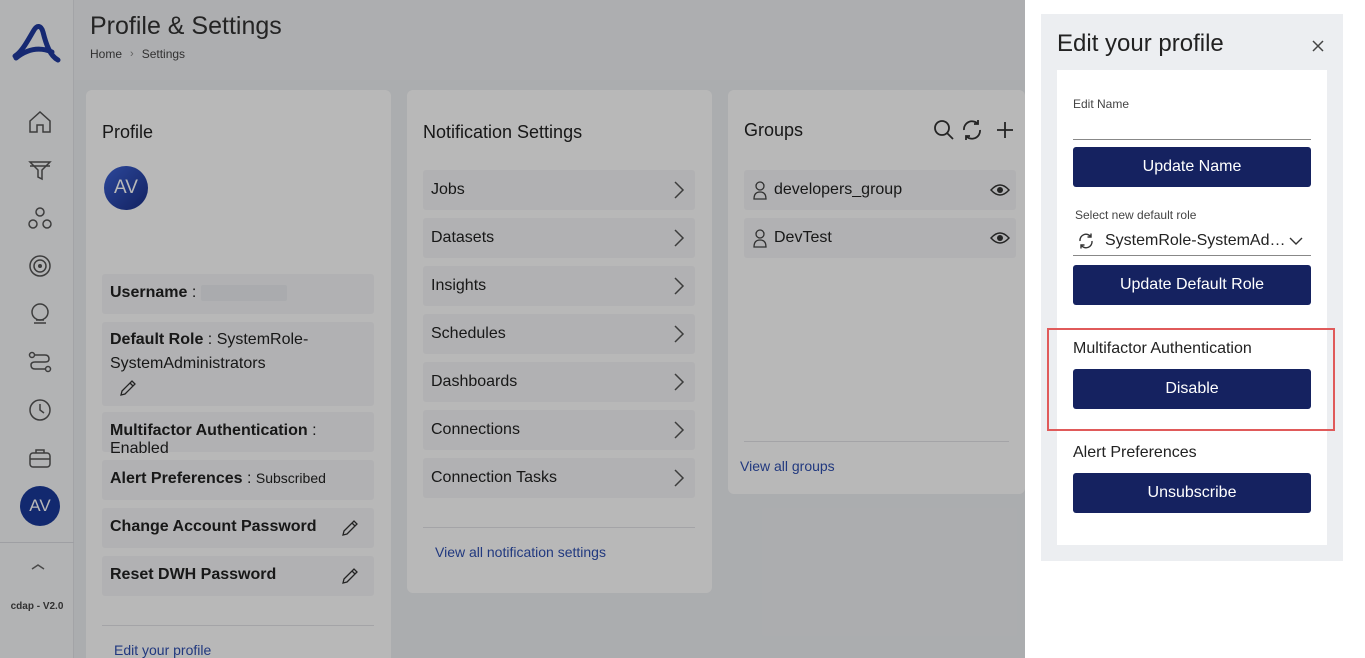  What do you see at coordinates (1192, 285) in the screenshot?
I see `update-default-role-button: Update Default Role` at bounding box center [1192, 285].